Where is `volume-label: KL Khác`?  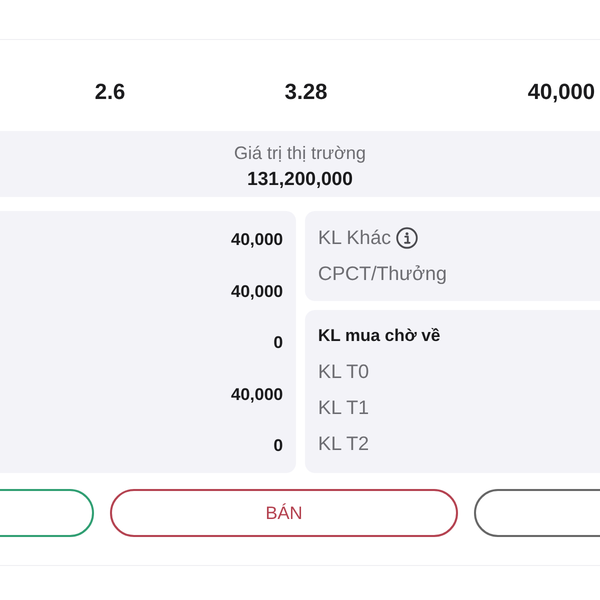 volume-label: KL Khác is located at coordinates (354, 238).